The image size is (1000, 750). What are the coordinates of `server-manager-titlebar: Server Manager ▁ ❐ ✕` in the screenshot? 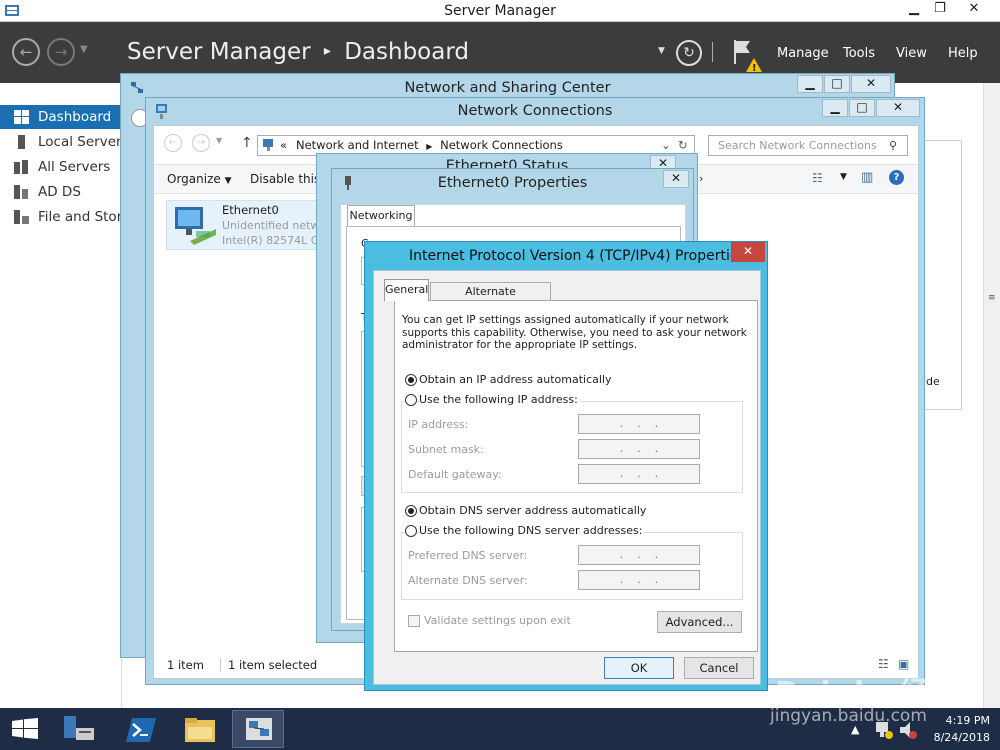 It's located at (500, 11).